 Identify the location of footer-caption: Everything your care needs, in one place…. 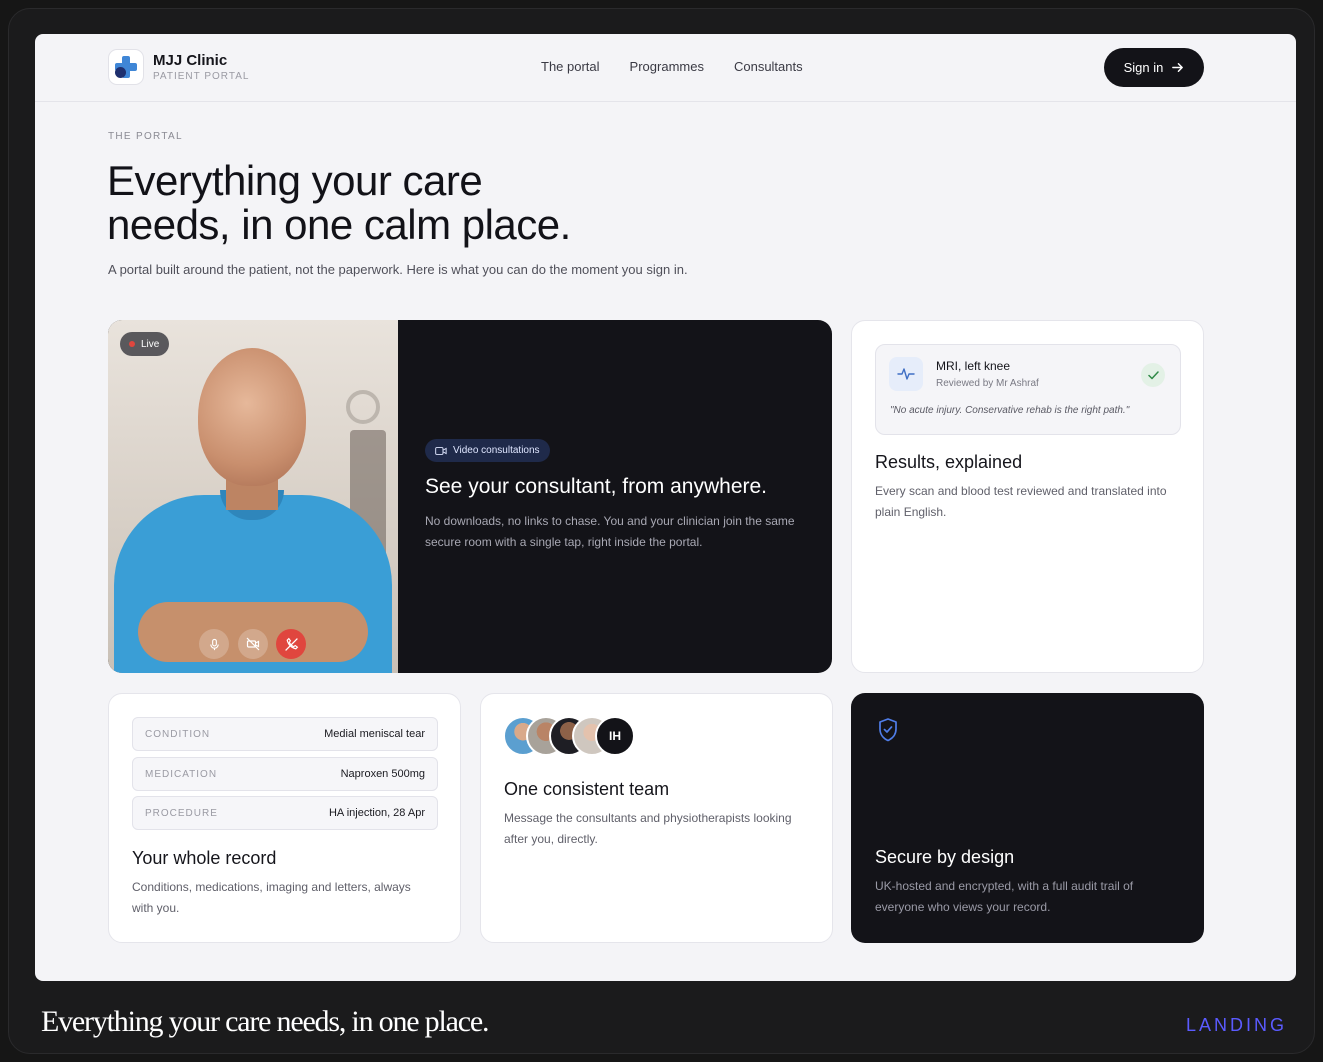
(265, 1021).